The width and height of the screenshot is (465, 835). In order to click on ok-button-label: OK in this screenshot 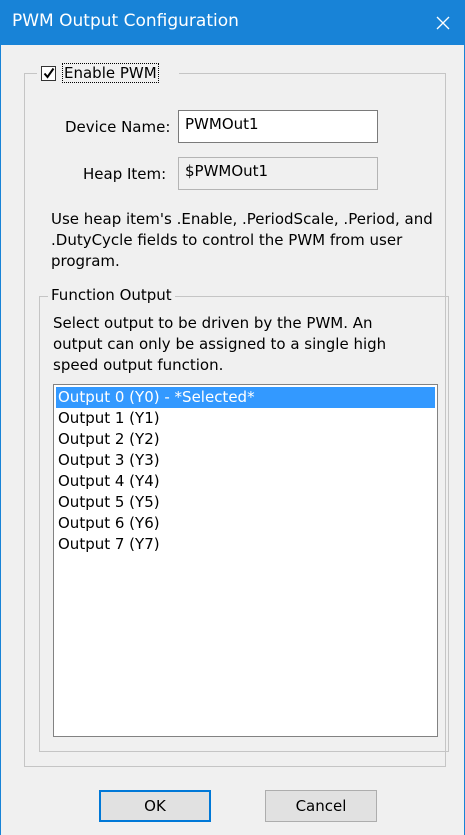, I will do `click(155, 806)`.